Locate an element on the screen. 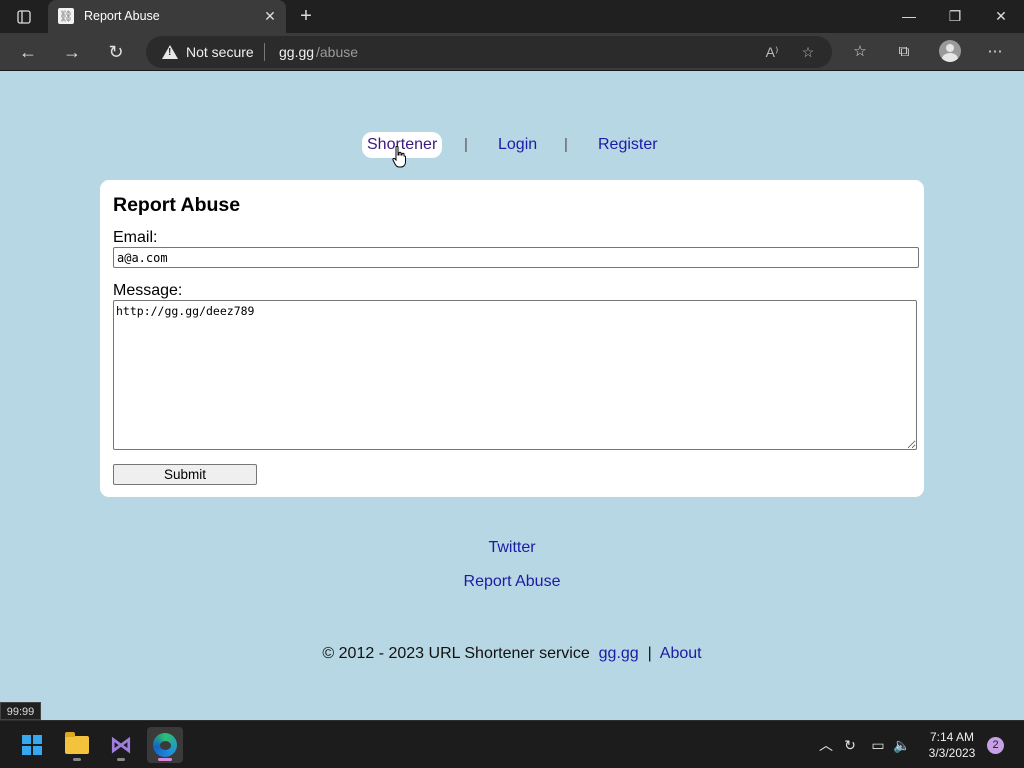  email-field is located at coordinates (516, 257).